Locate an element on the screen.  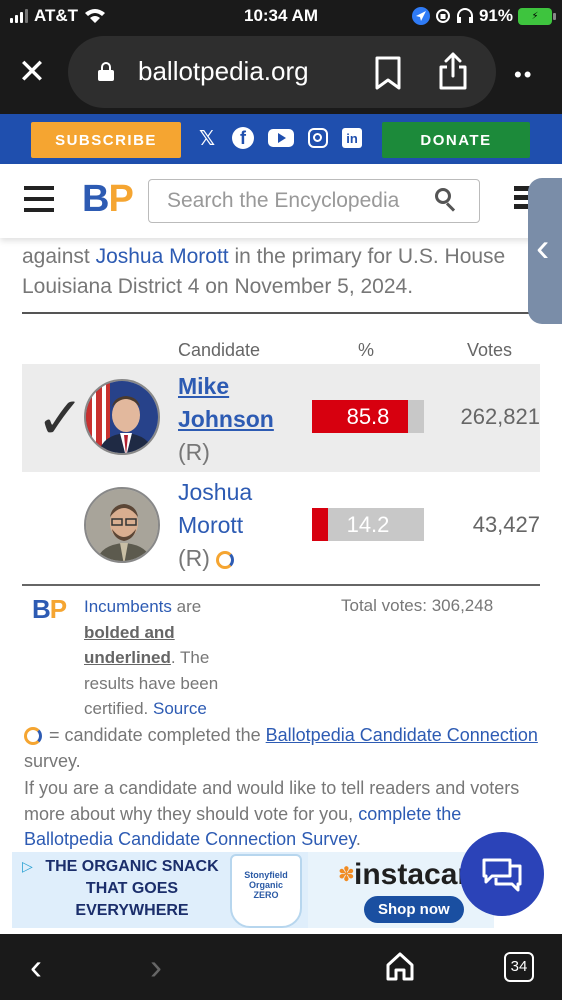
share-icon is located at coordinates (453, 71).